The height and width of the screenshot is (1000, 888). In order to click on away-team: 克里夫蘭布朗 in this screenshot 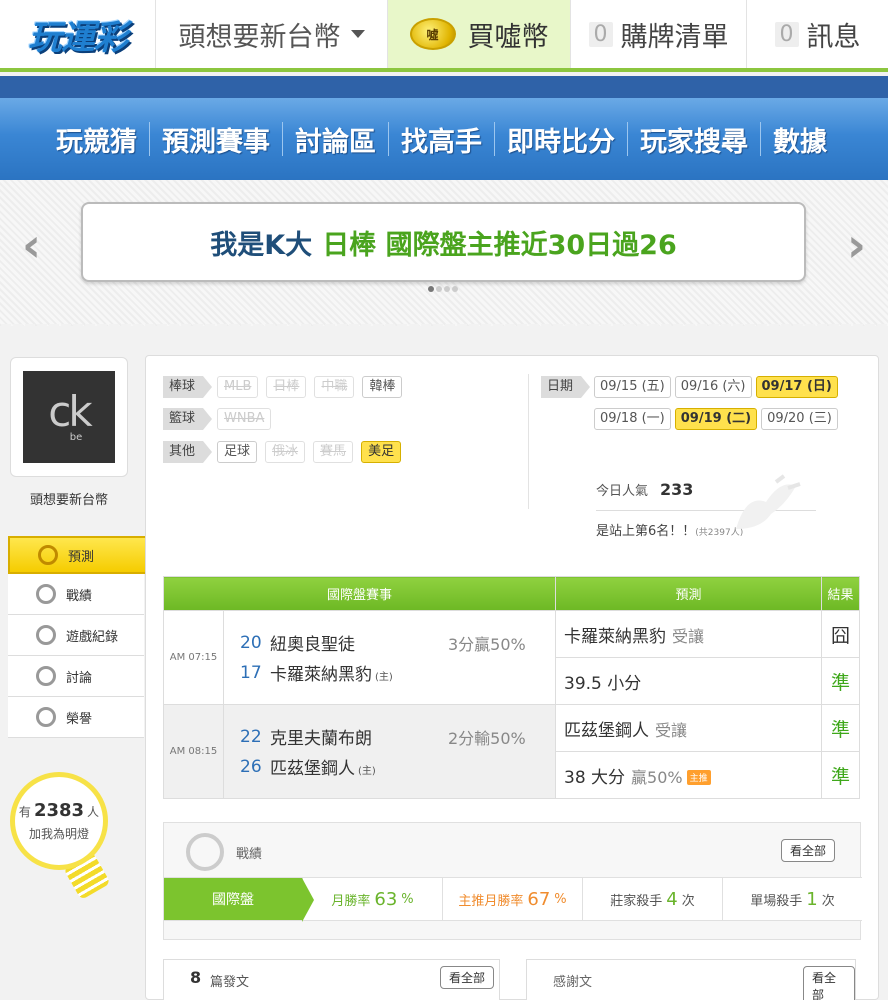, I will do `click(321, 739)`.